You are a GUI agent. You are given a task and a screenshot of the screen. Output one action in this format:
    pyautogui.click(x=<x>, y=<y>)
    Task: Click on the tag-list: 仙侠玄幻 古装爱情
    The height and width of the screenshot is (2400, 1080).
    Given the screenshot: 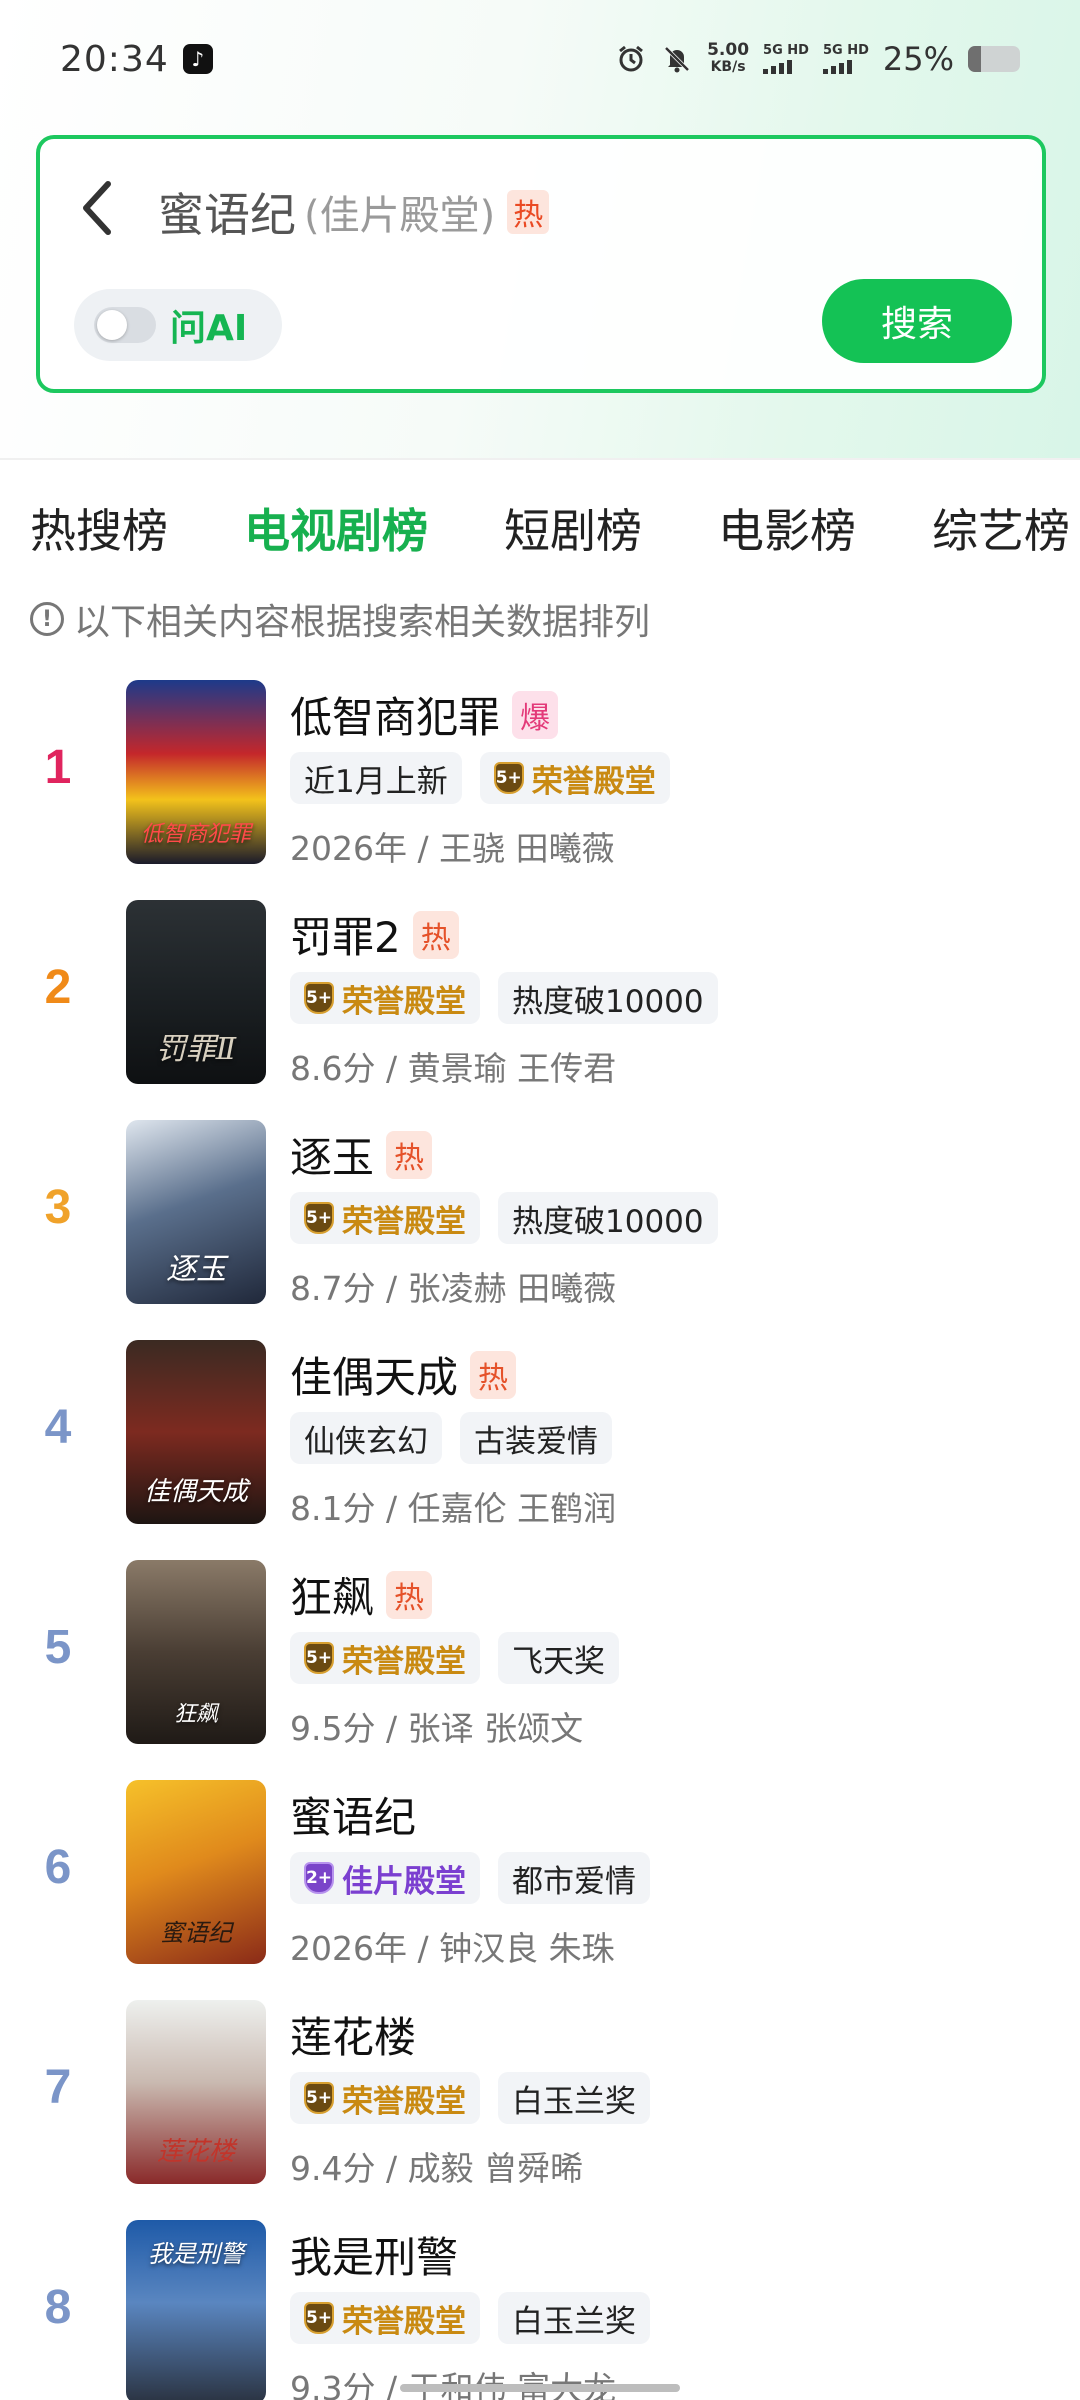 What is the action you would take?
    pyautogui.click(x=451, y=1438)
    